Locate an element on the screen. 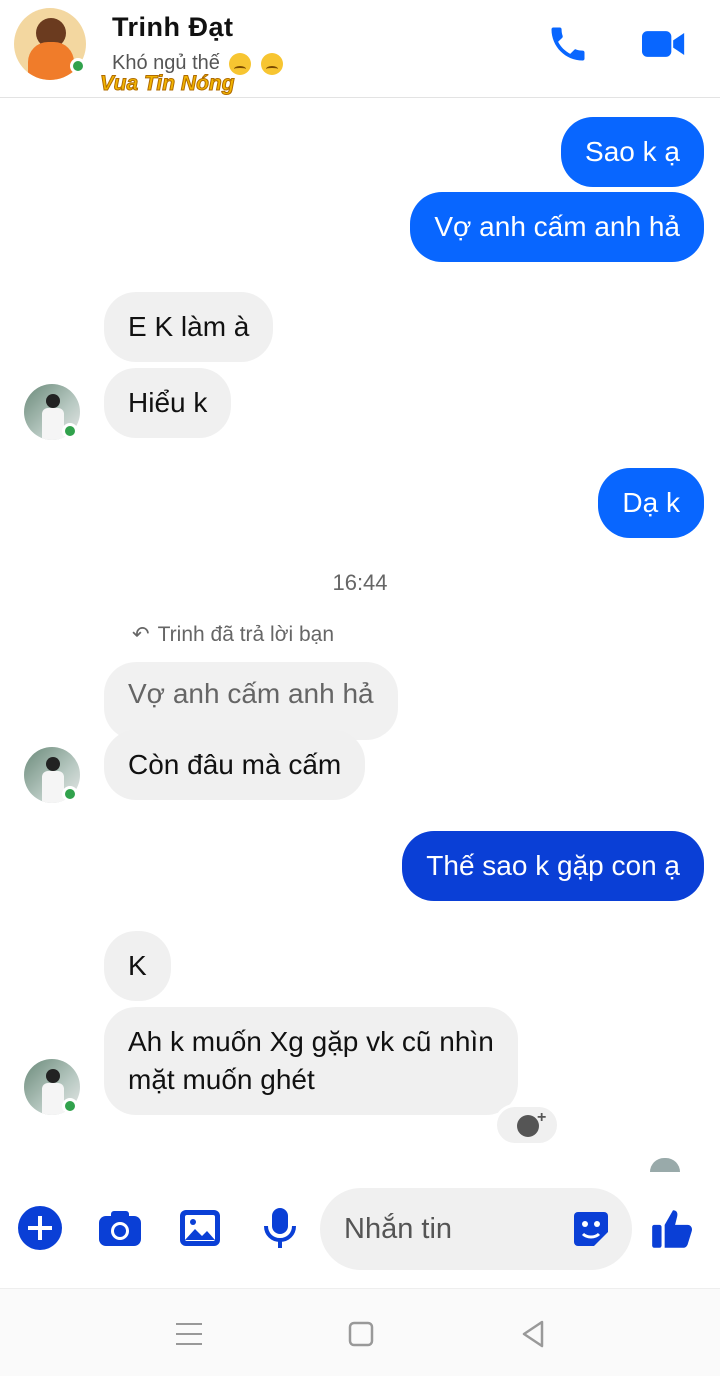 The width and height of the screenshot is (720, 1376). message-bubble-incoming: Còn đâu mà cấm is located at coordinates (235, 765).